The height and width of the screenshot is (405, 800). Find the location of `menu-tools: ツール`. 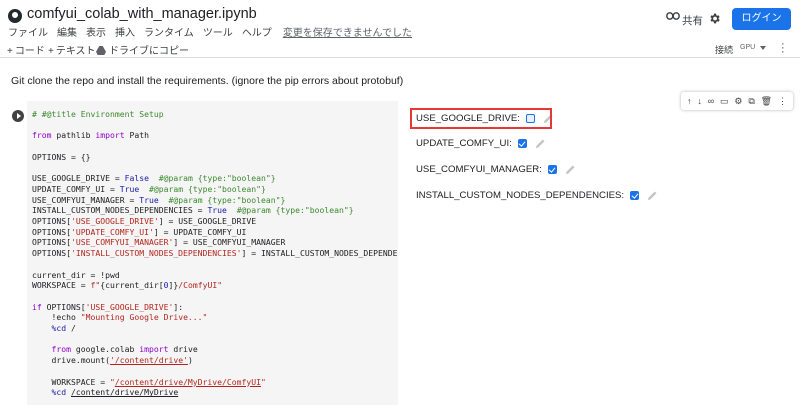

menu-tools: ツール is located at coordinates (218, 31).